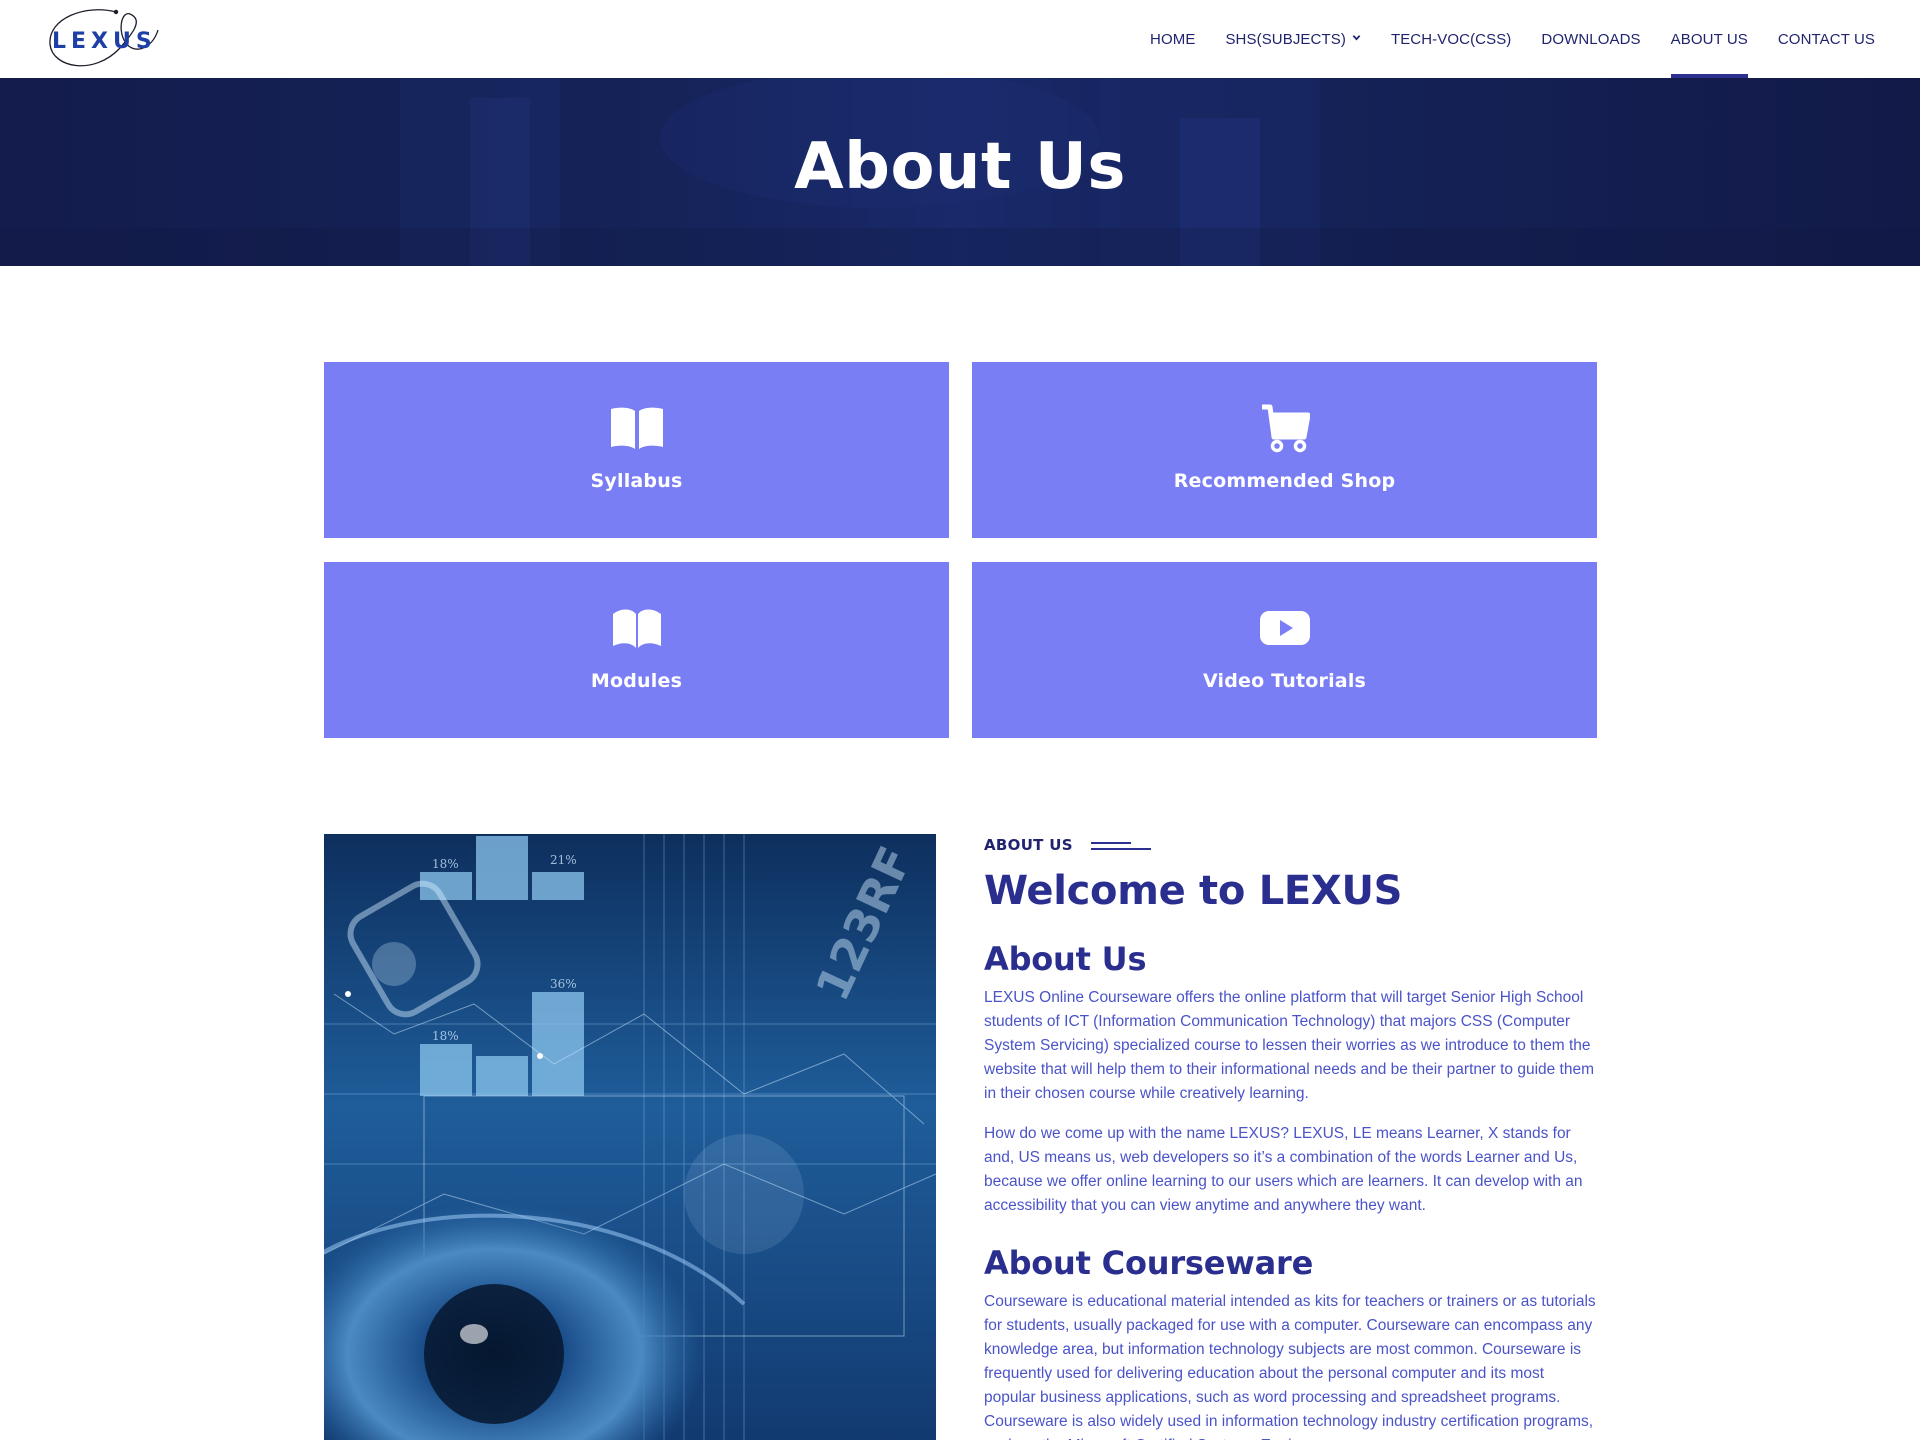 The width and height of the screenshot is (1920, 1440). Describe the element at coordinates (1149, 1263) in the screenshot. I see `about-courseware-heading: About Courseware` at that location.